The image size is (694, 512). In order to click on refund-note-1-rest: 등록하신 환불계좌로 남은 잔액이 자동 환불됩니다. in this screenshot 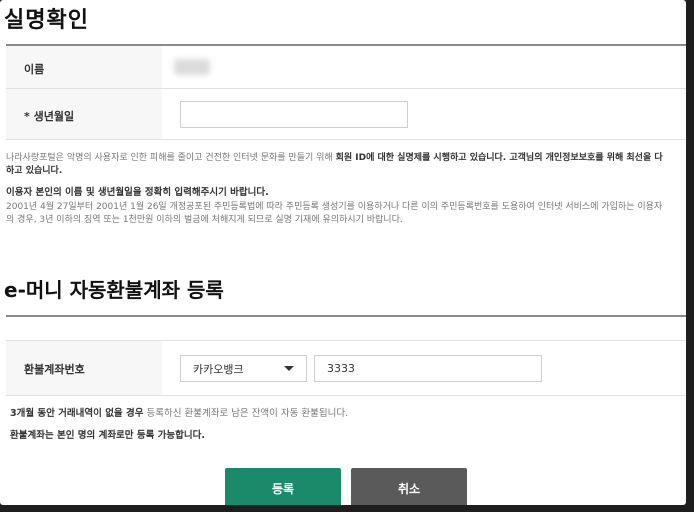, I will do `click(246, 413)`.